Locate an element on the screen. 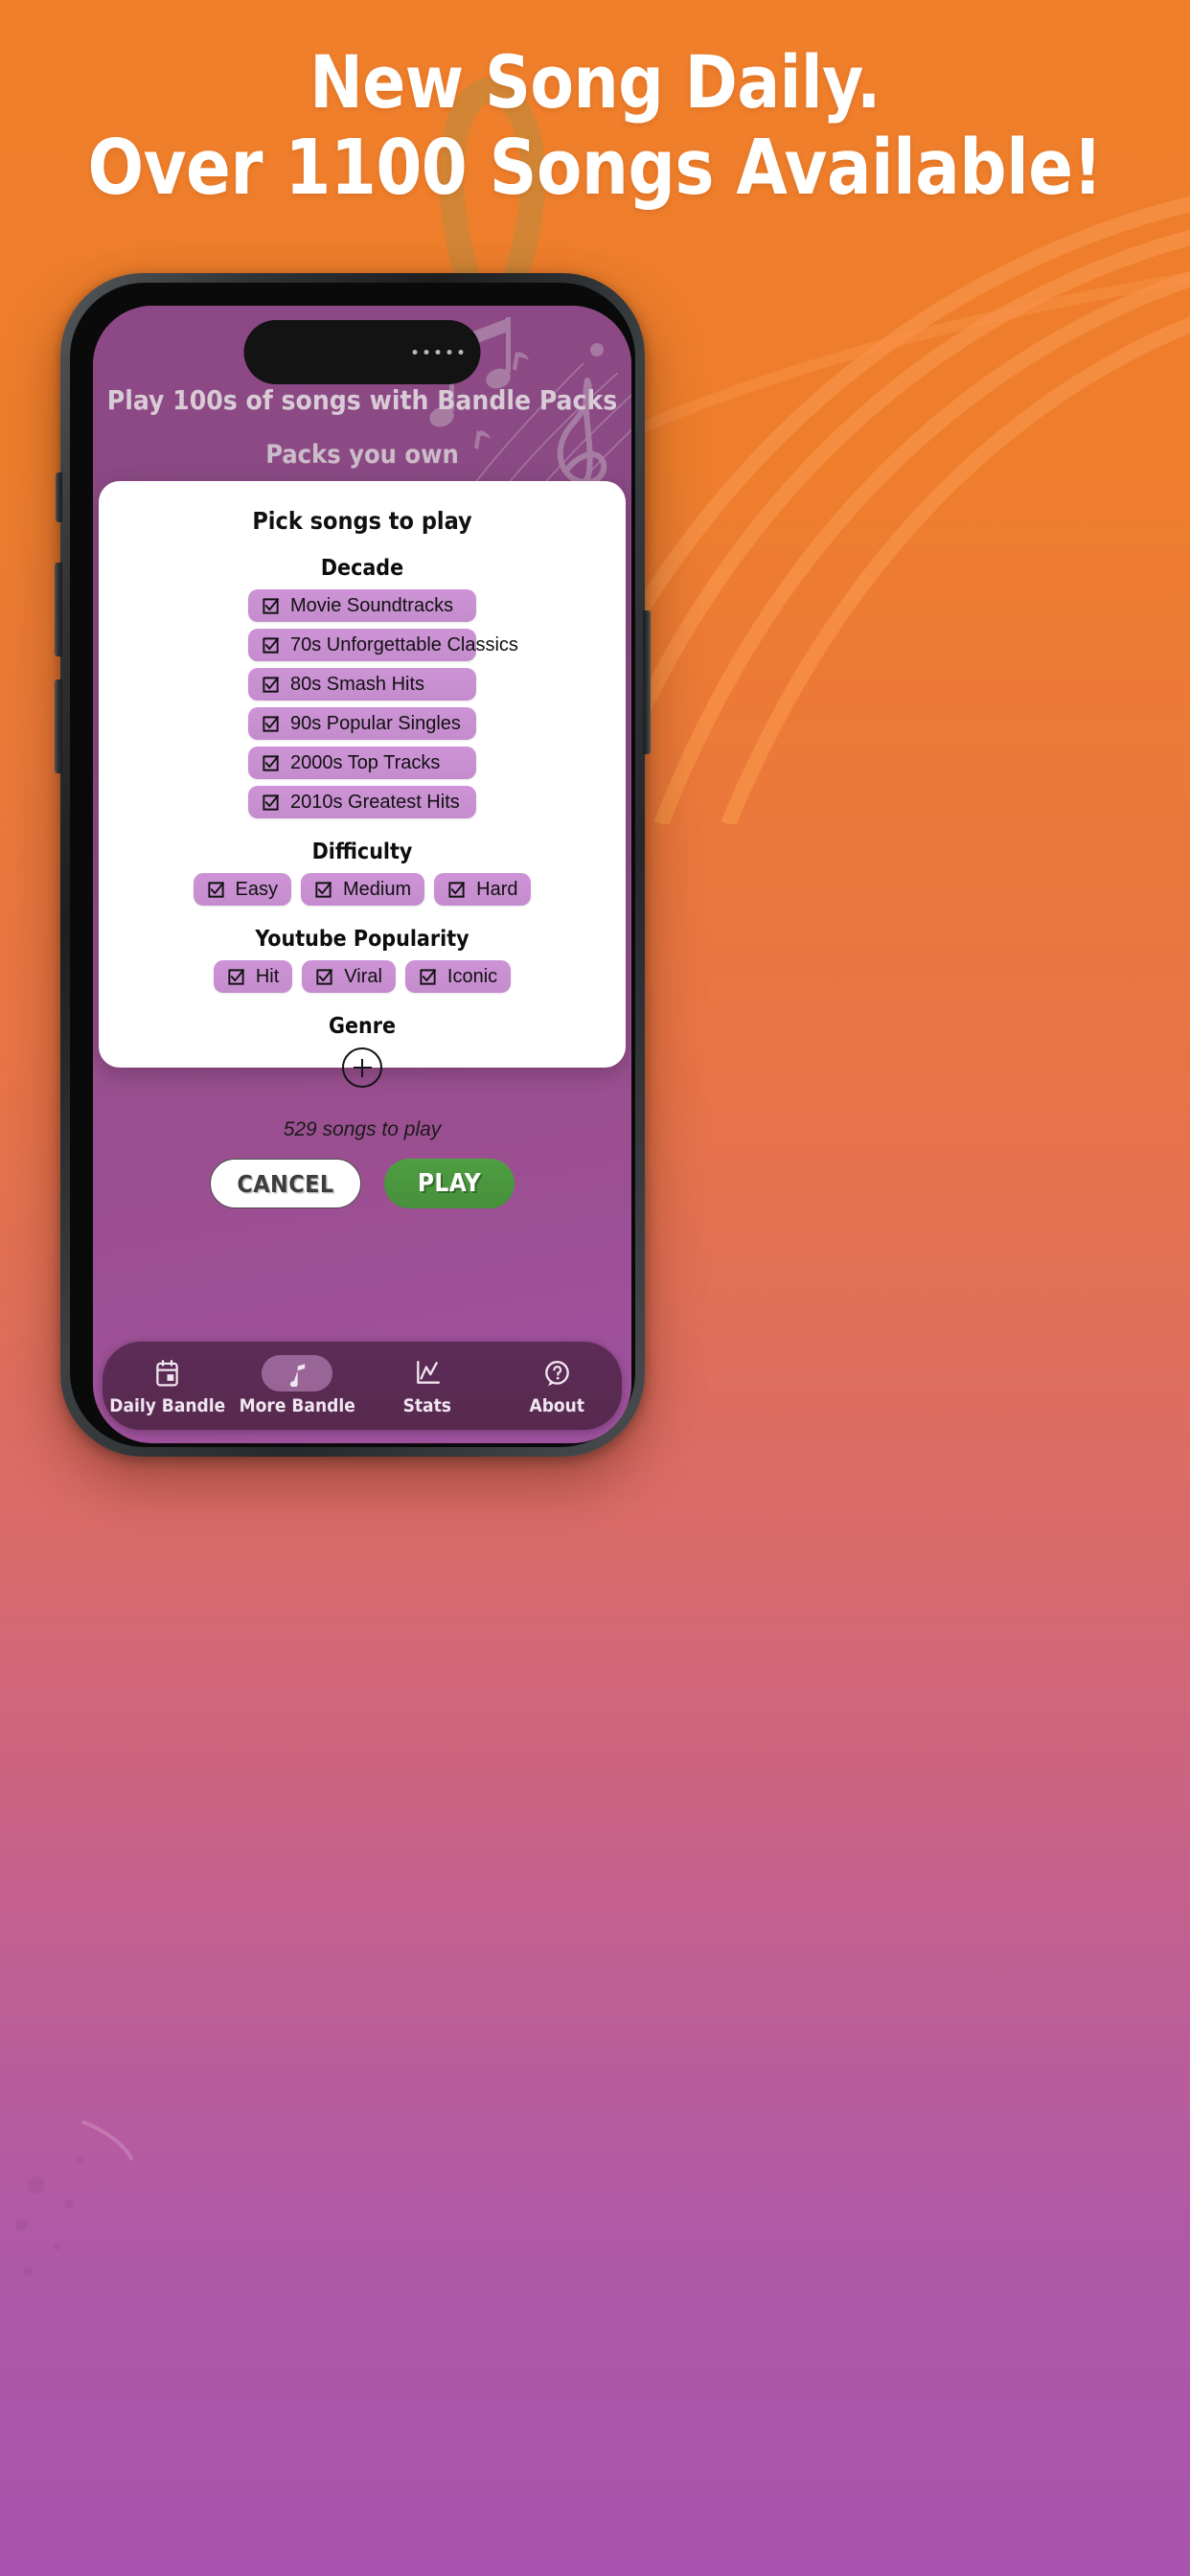 Image resolution: width=1190 pixels, height=2576 pixels. music-note-icon is located at coordinates (298, 1375).